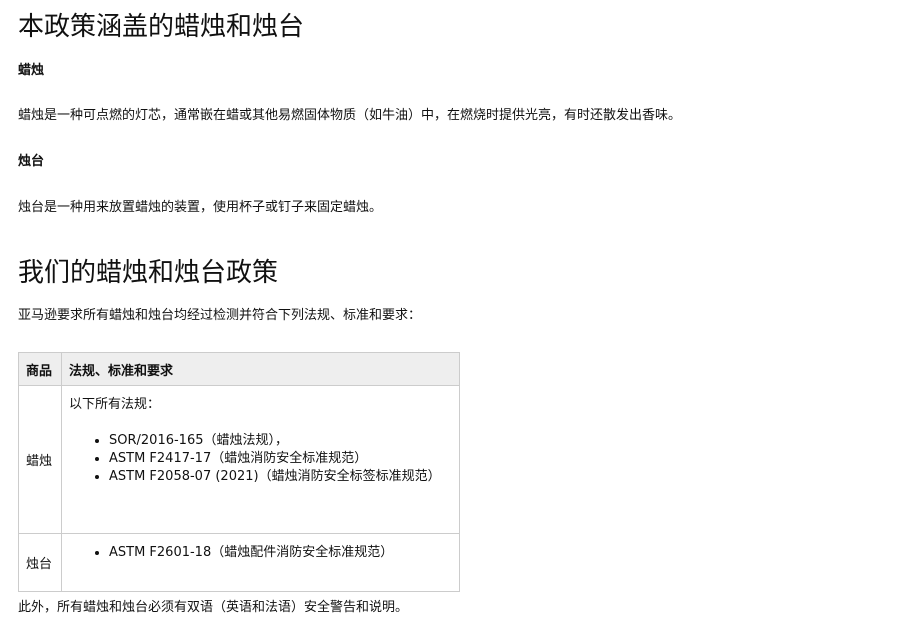  I want to click on holder-definition: 烛台是一种用来放置蜡烛的装置，使用杯子或钉子来固定蜡烛。, so click(200, 207).